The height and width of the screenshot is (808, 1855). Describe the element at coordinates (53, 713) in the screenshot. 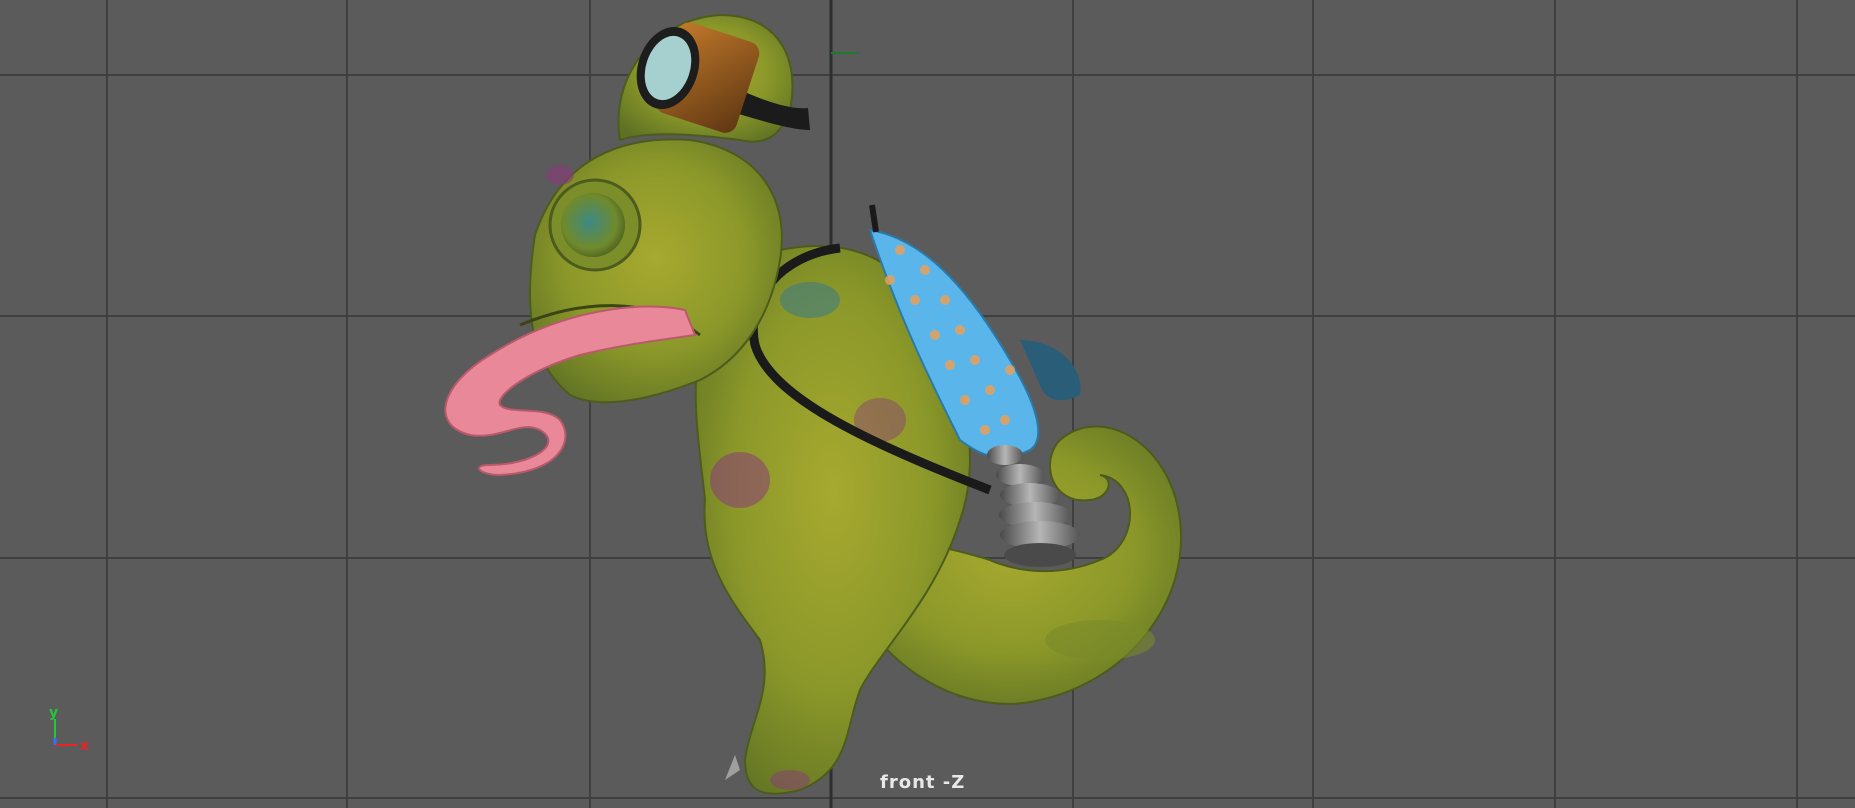

I see `y-axis-label: y` at that location.